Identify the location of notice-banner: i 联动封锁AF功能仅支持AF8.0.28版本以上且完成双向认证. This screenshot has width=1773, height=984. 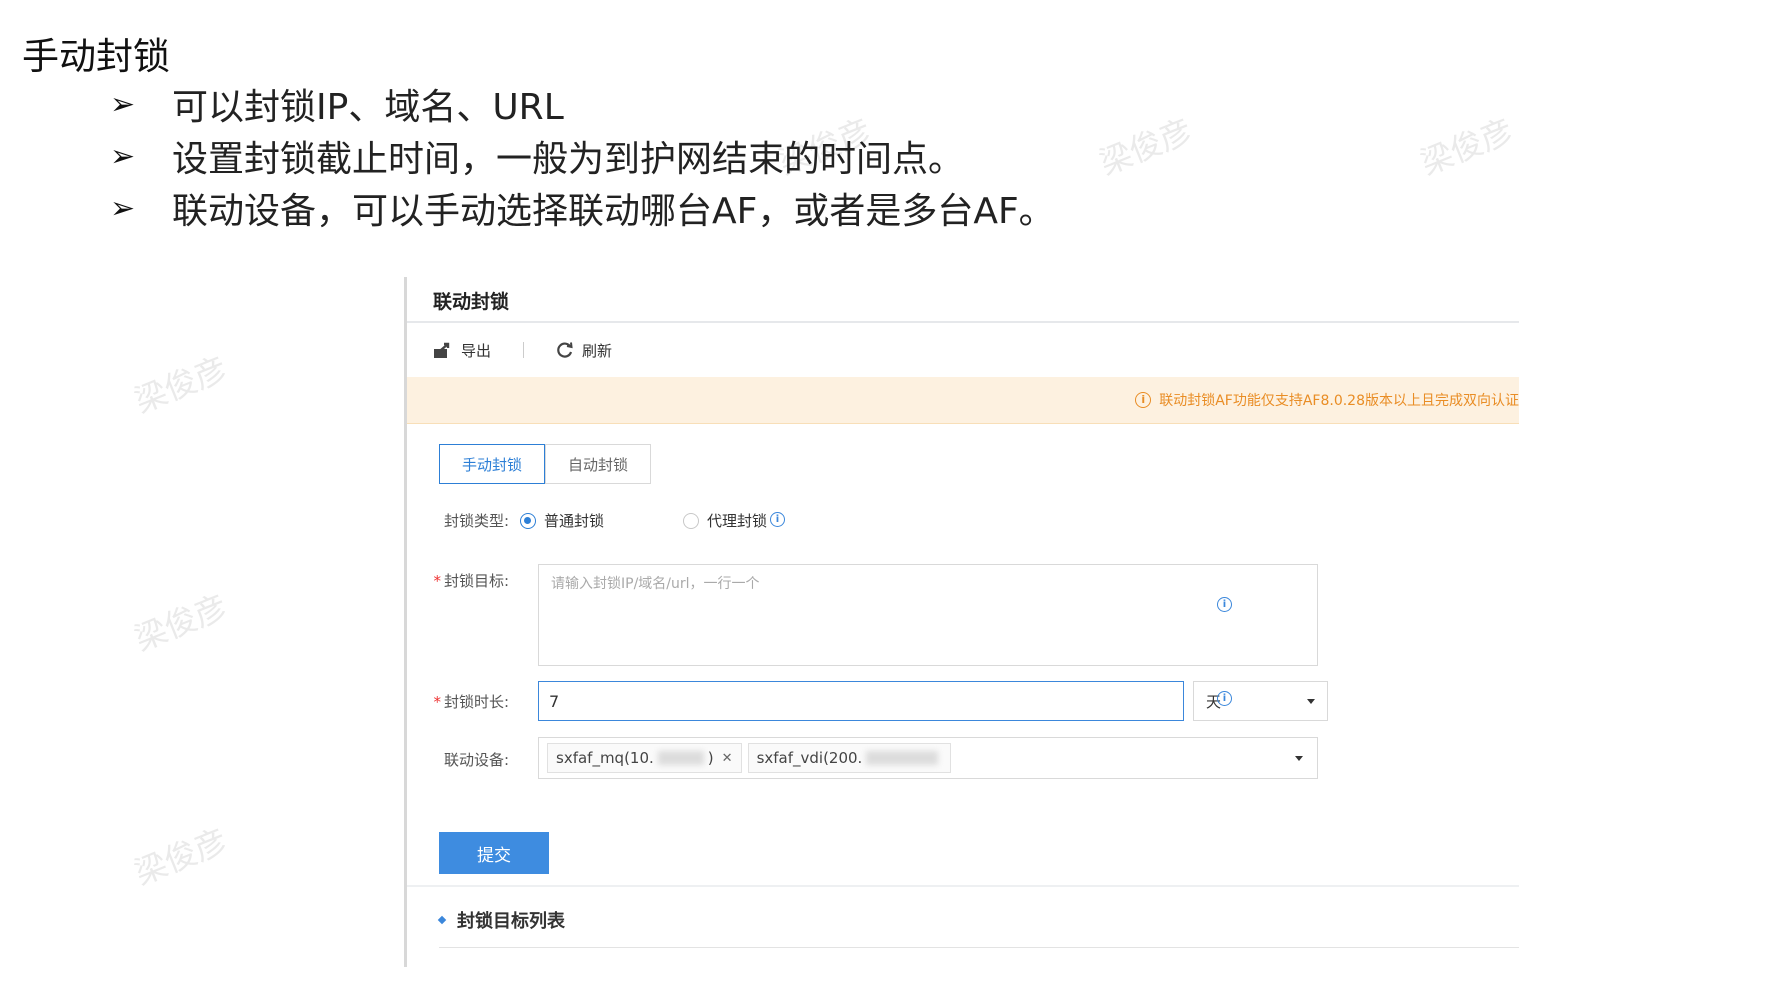
(963, 400).